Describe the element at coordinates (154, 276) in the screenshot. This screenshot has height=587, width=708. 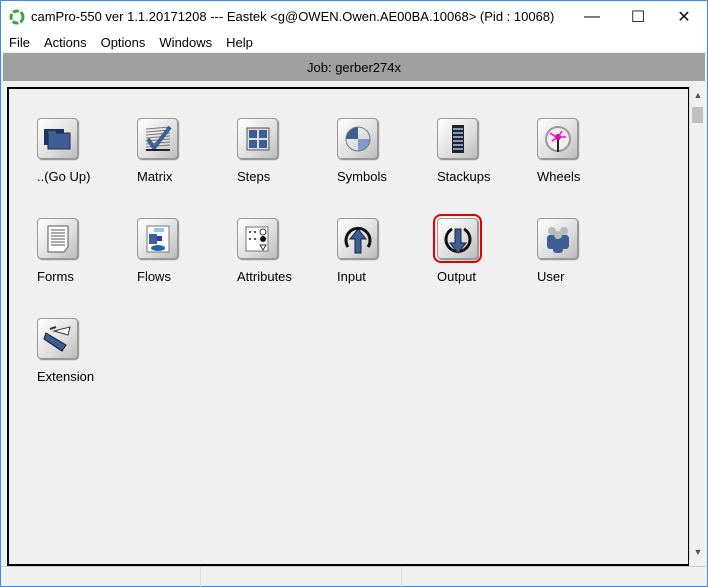
I see `tile-label: Flows` at that location.